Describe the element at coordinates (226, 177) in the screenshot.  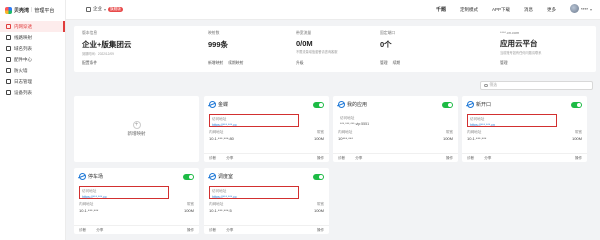
I see `card-name: 调度室` at that location.